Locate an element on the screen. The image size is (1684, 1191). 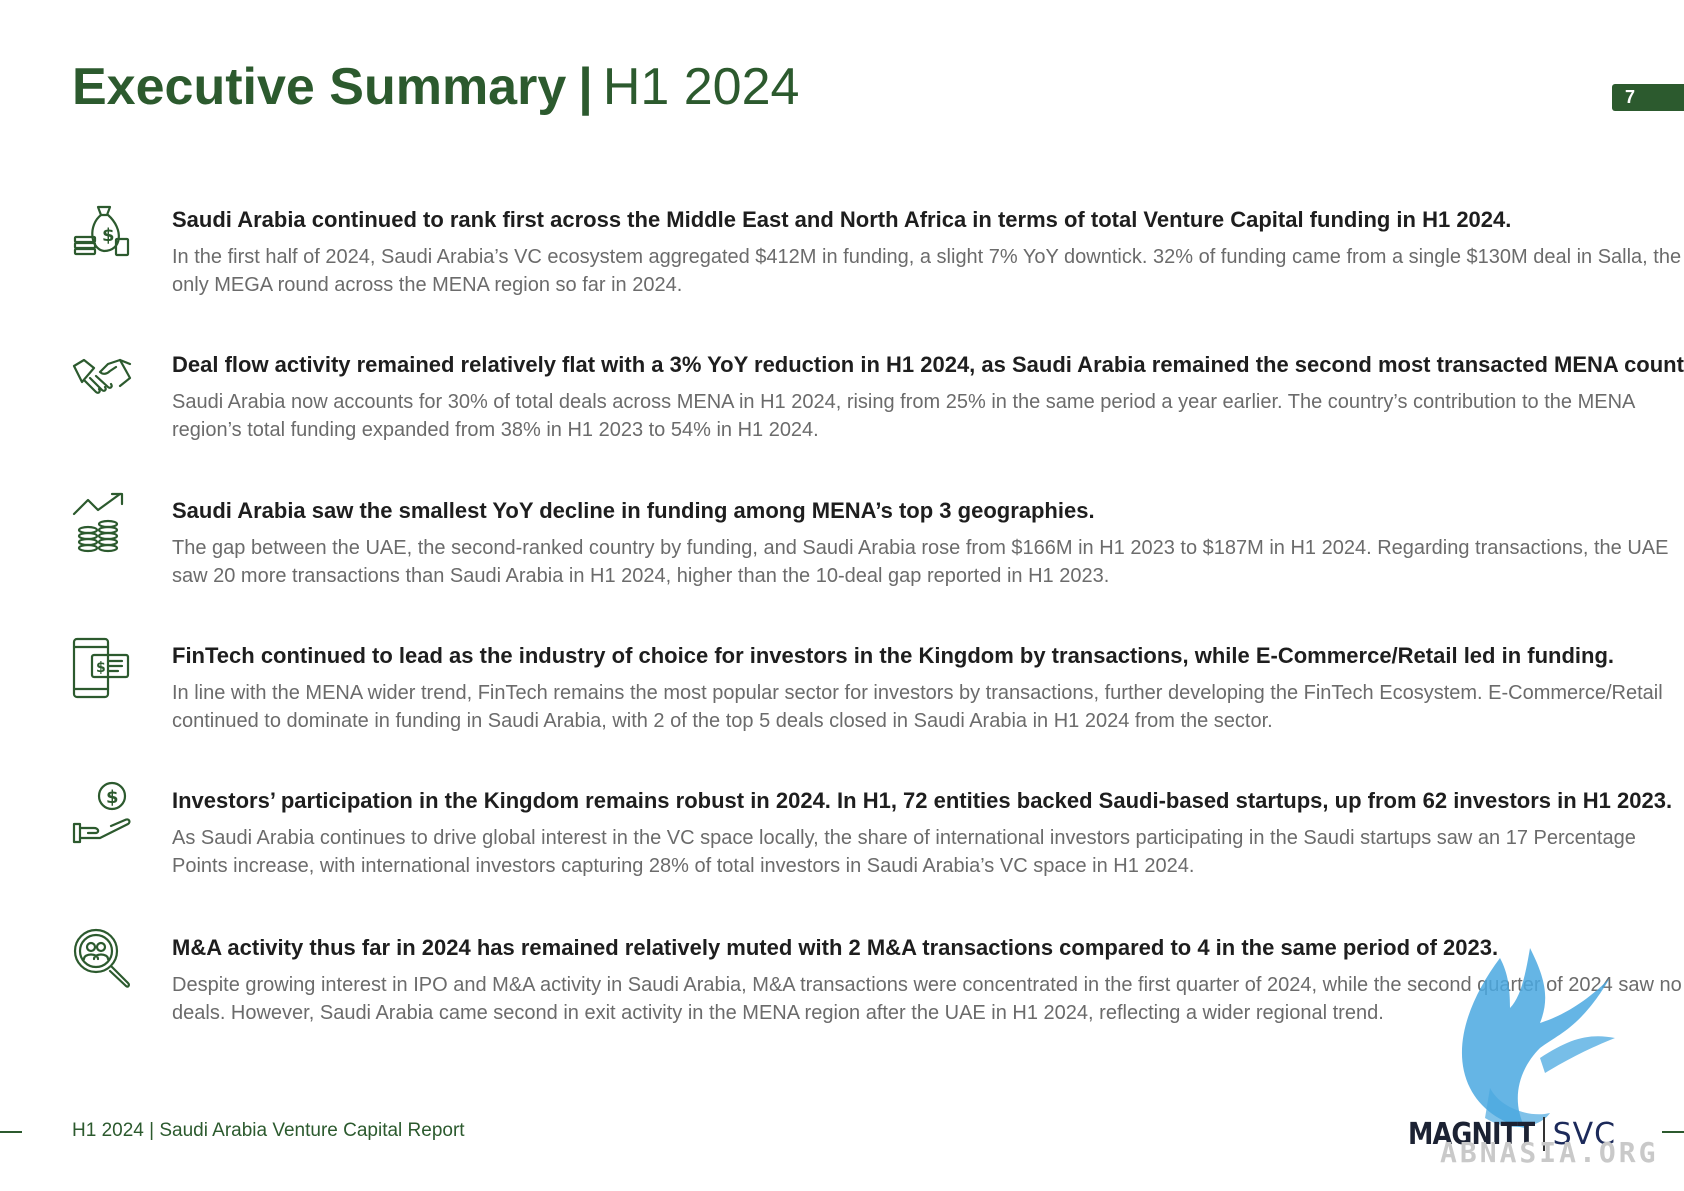
footer-accent-right is located at coordinates (1673, 1132).